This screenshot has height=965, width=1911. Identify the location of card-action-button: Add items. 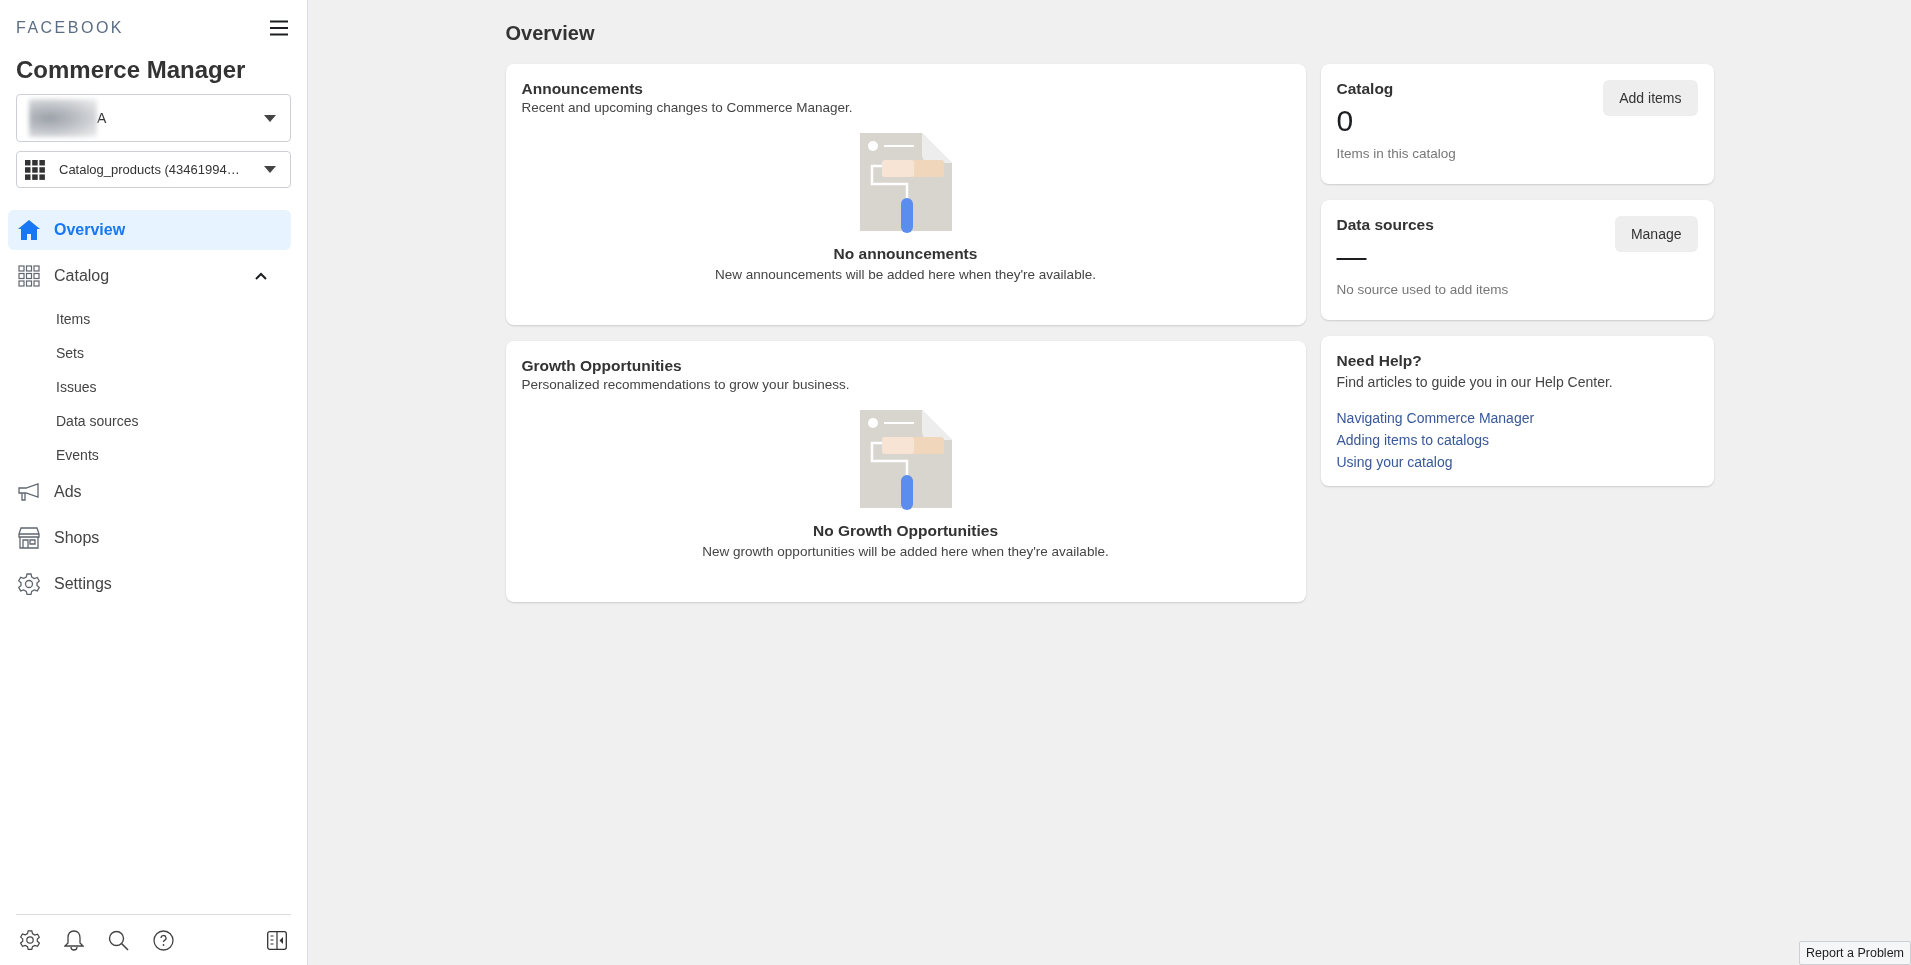
(1650, 98).